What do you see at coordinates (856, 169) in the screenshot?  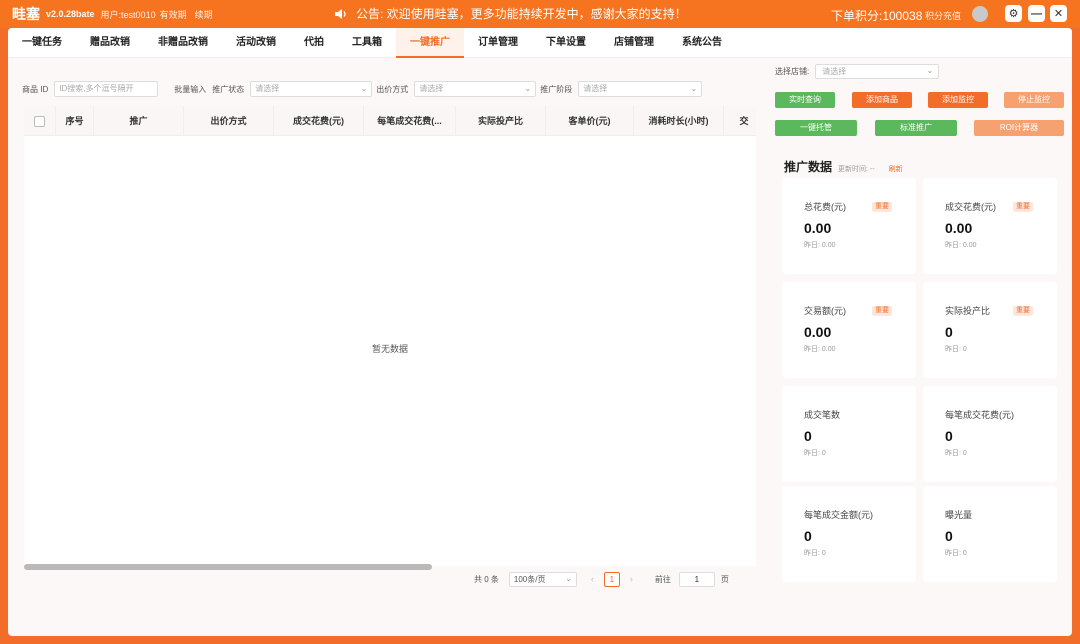 I see `update-time: 更新时间: --` at bounding box center [856, 169].